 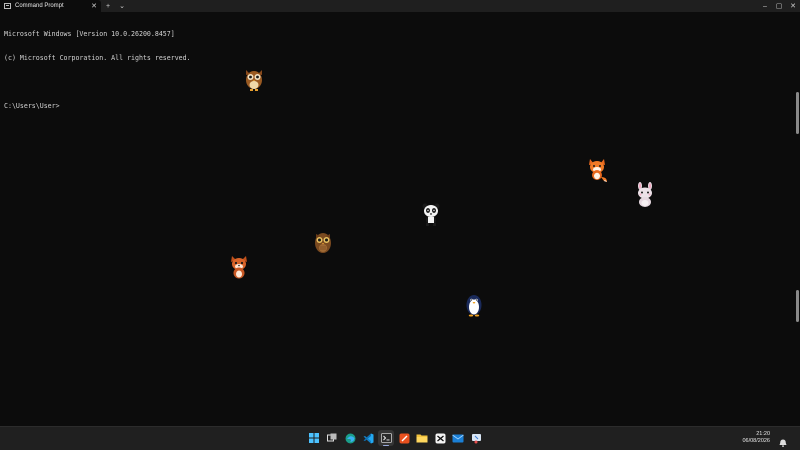 I want to click on console-prompt: C:\Users\User>, so click(x=32, y=106).